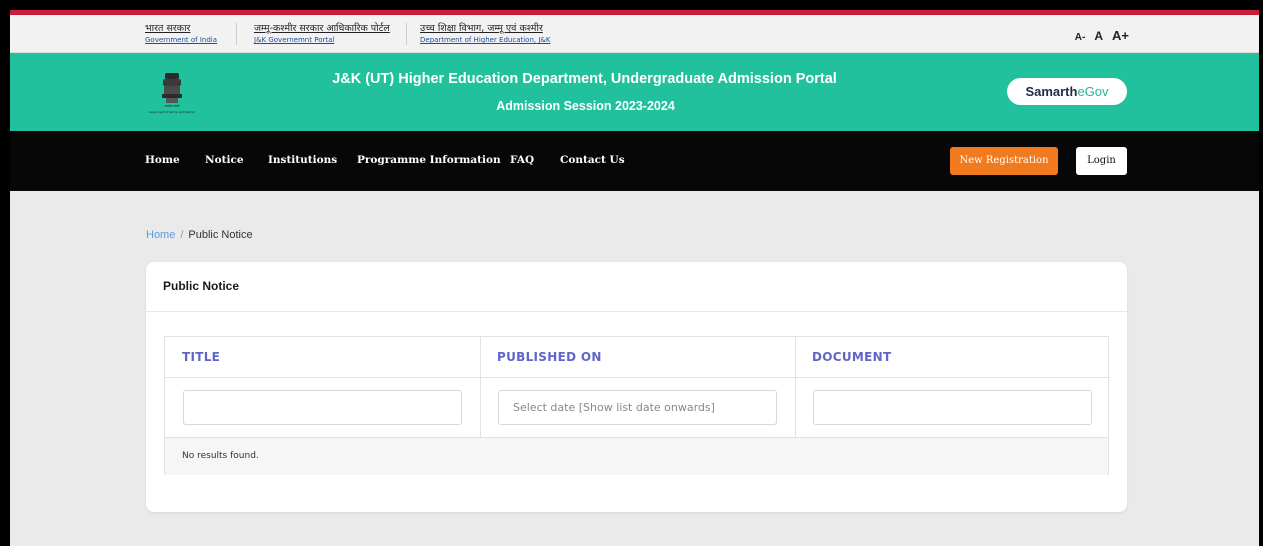  I want to click on filter-row: Select date [Show list date onwards], so click(636, 407).